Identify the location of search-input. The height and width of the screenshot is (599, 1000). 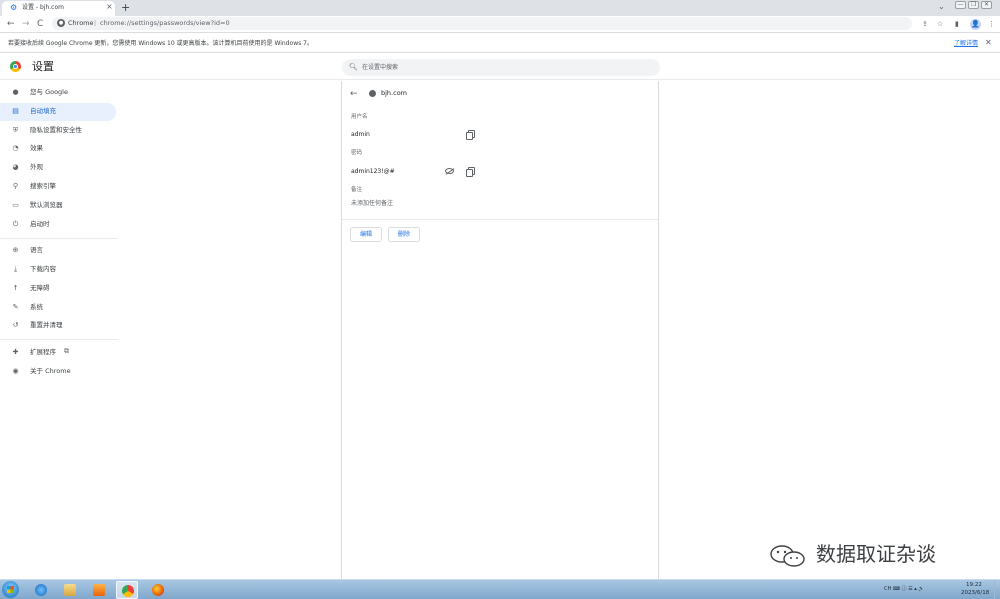
(502, 67).